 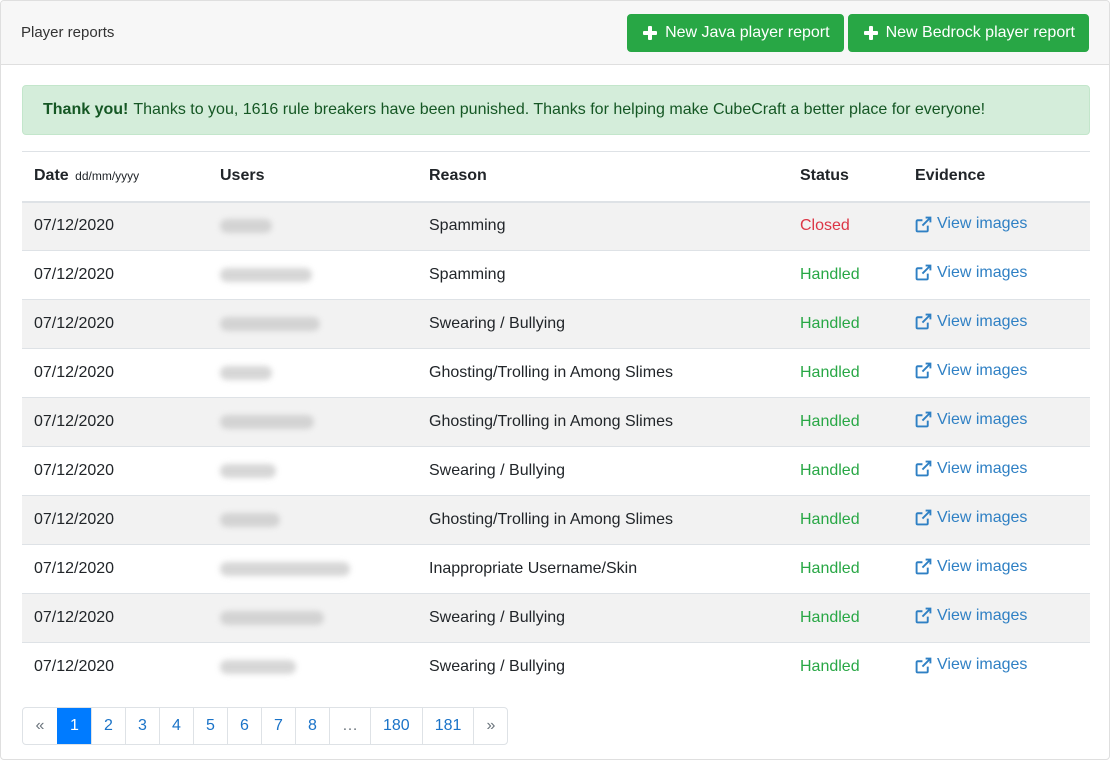 I want to click on page-link-1: 1, so click(x=74, y=726).